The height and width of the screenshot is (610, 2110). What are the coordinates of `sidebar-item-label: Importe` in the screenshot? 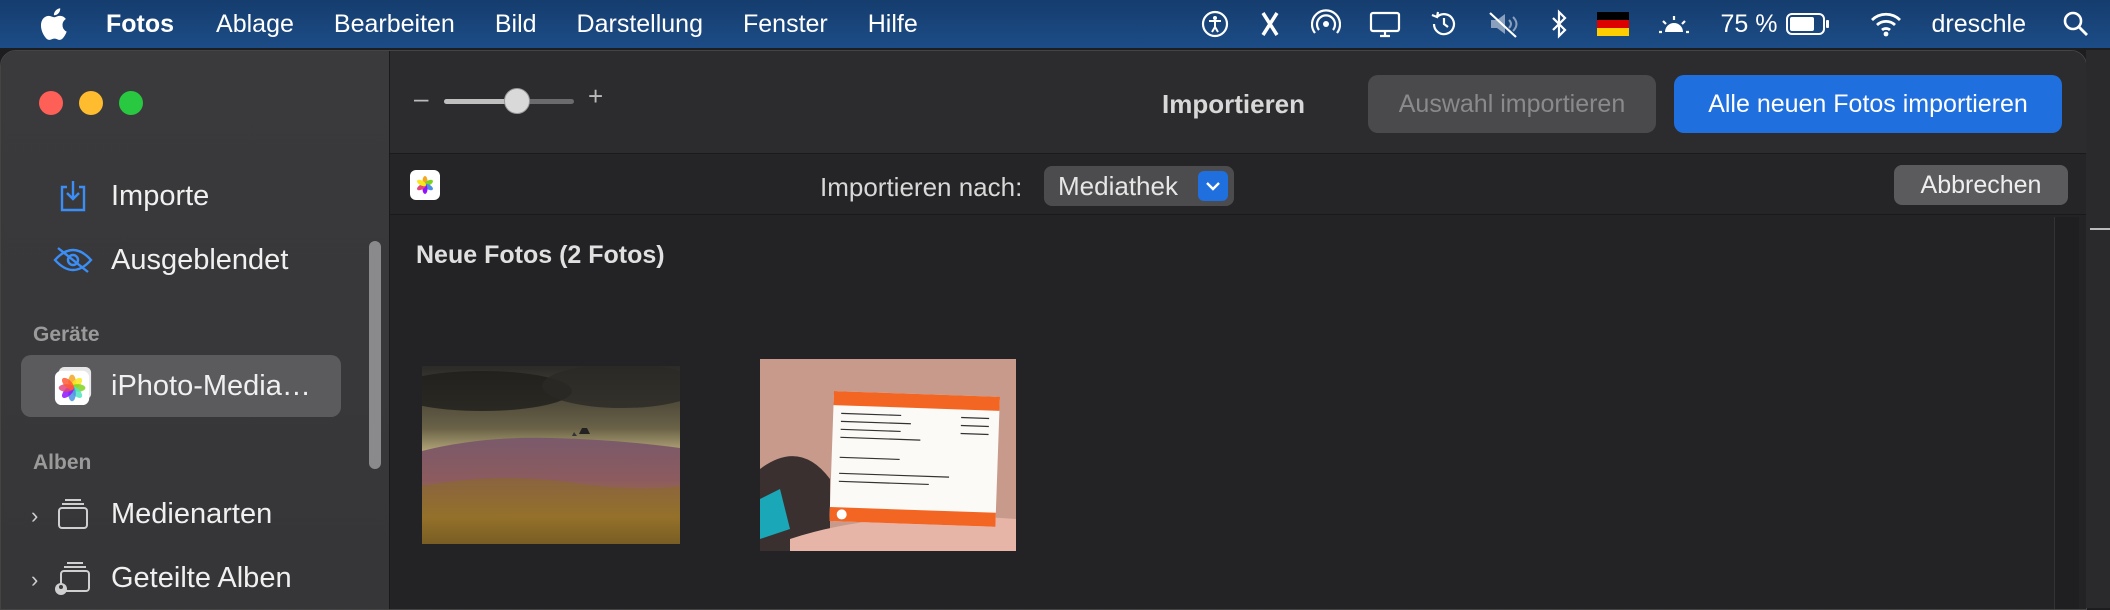 It's located at (160, 195).